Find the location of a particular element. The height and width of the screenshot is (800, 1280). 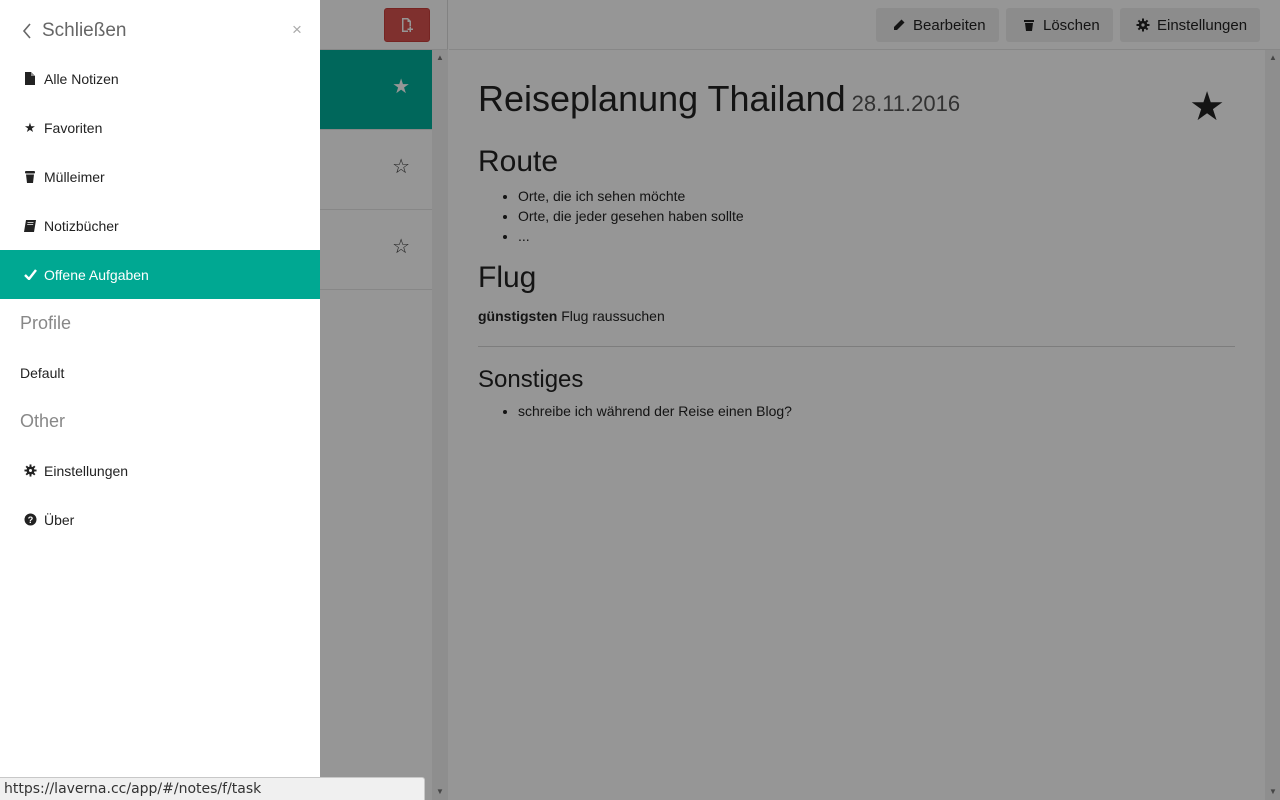

close-icon: × is located at coordinates (297, 30).